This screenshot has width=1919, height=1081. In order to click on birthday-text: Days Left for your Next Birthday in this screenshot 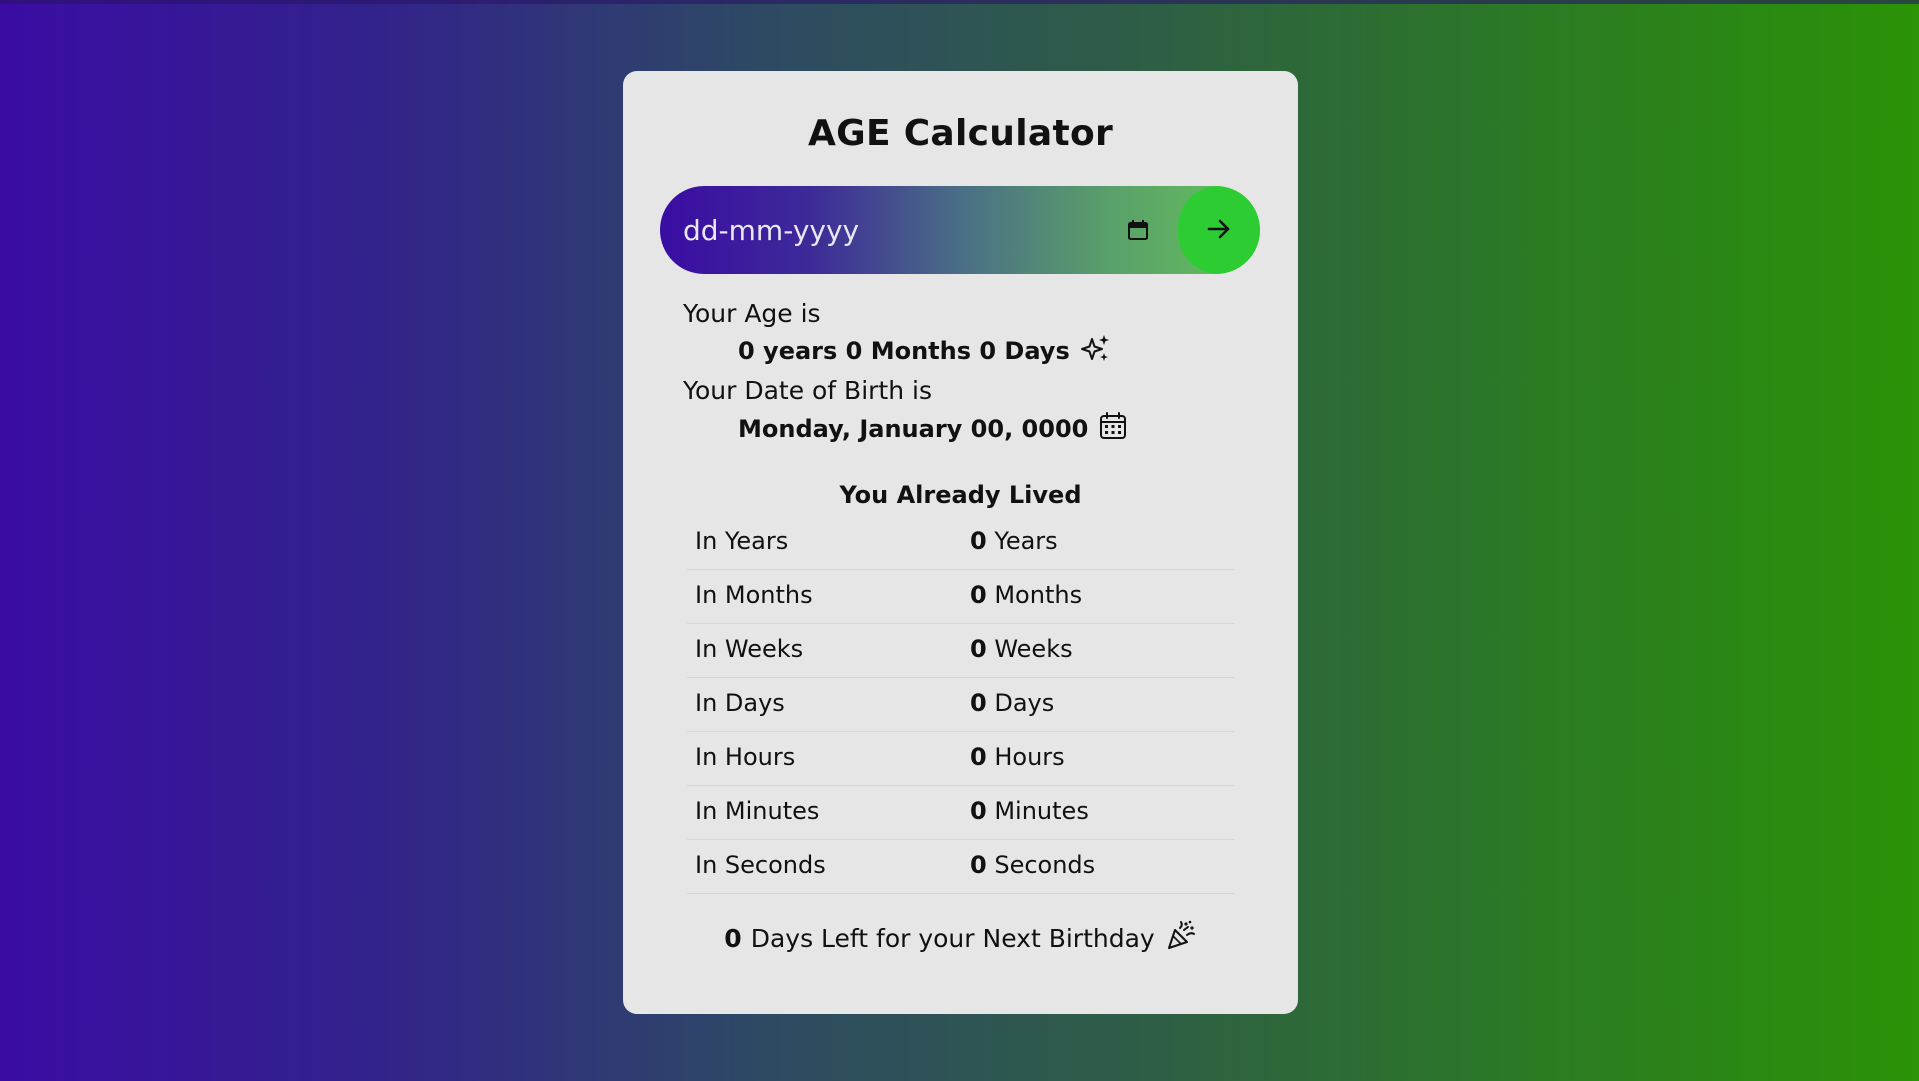, I will do `click(952, 938)`.